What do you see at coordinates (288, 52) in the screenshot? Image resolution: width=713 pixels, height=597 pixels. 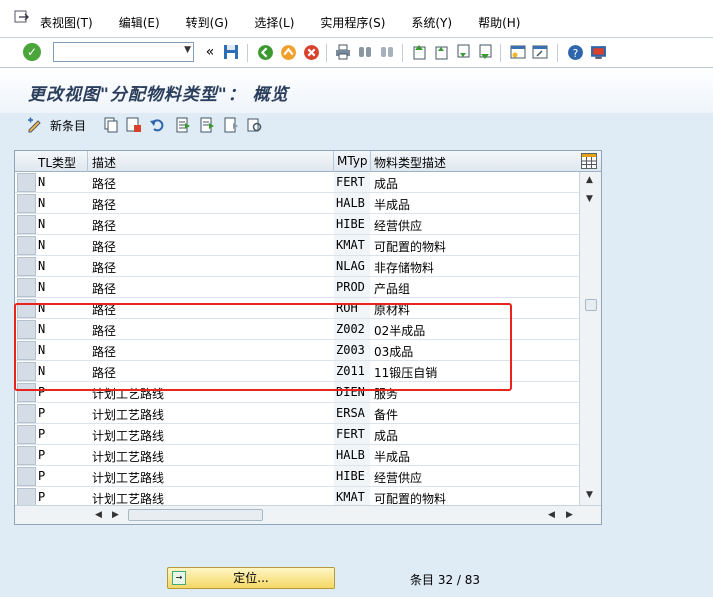 I see `exit-icon` at bounding box center [288, 52].